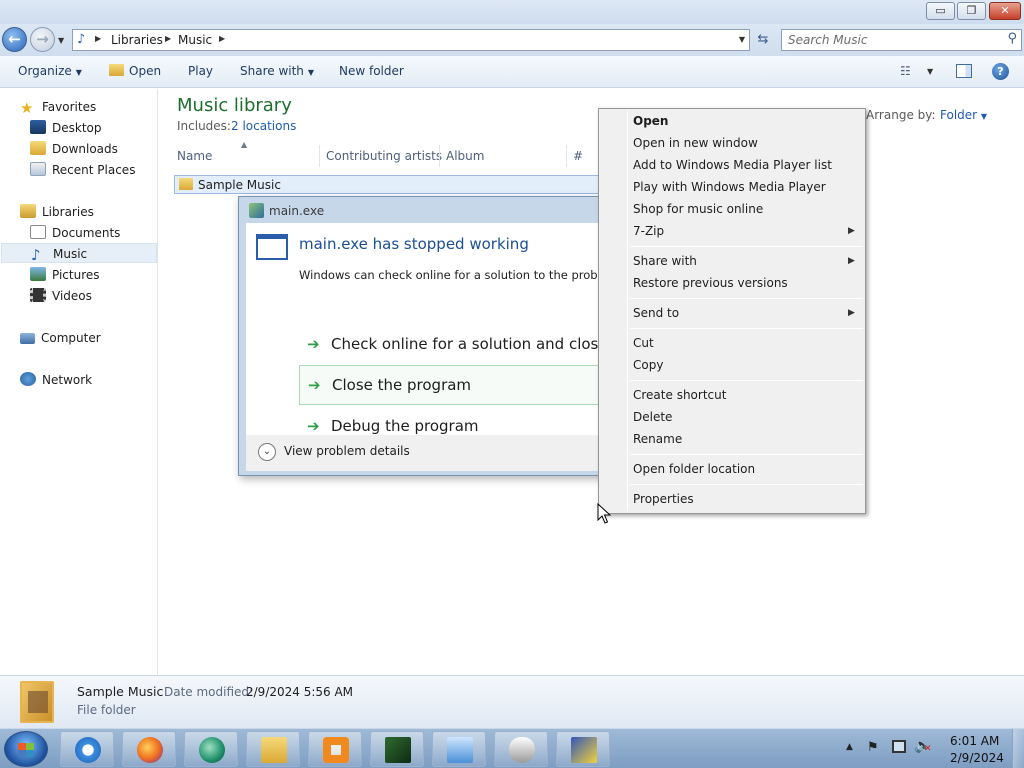 The image size is (1024, 768). Describe the element at coordinates (657, 439) in the screenshot. I see `menu-item-rename: Rename` at that location.